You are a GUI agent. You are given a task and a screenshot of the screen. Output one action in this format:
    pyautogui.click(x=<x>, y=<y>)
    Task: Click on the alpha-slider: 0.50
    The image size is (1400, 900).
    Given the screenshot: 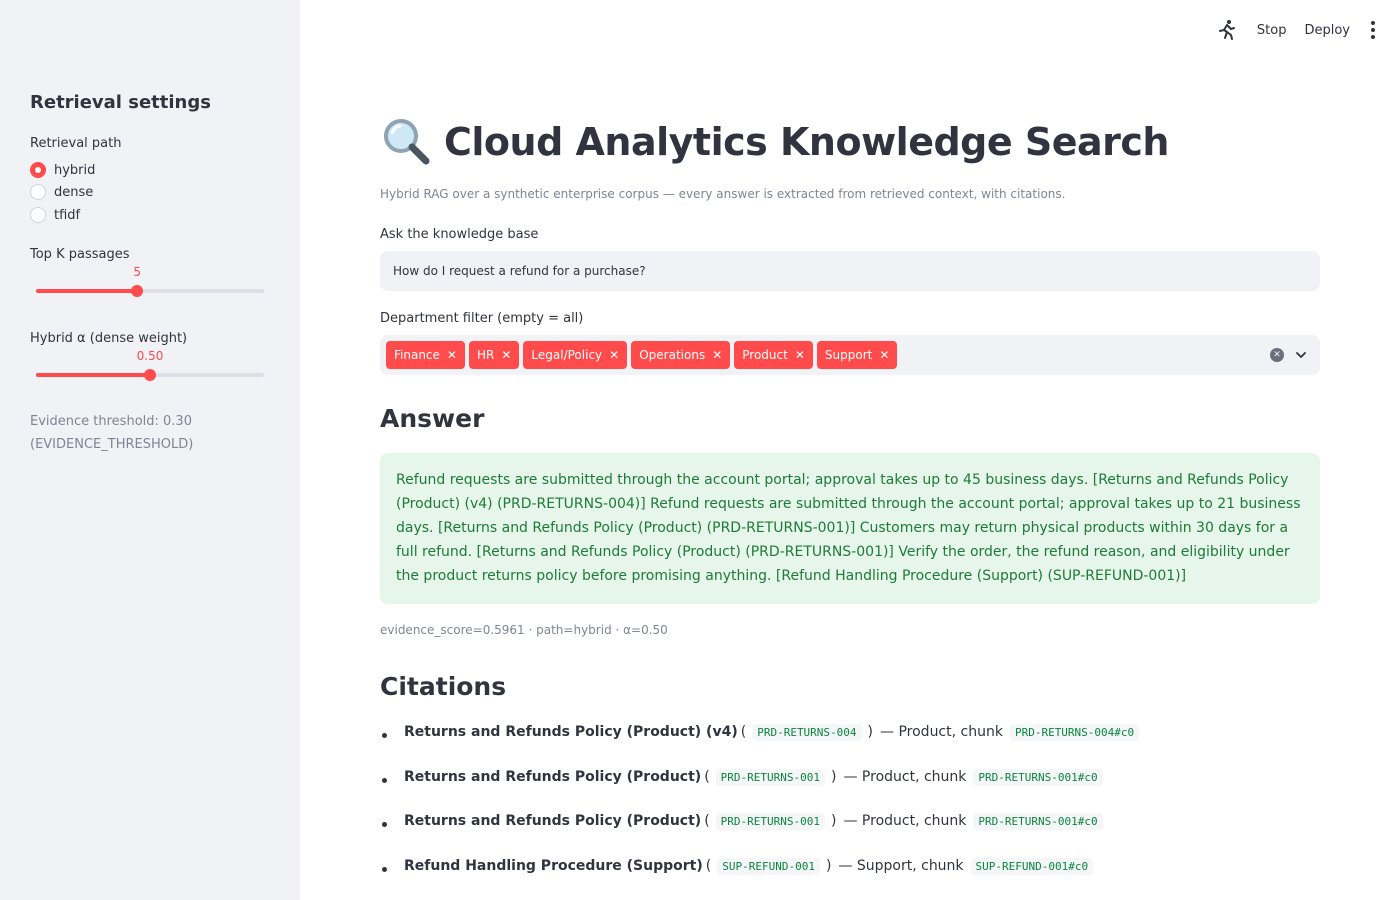 What is the action you would take?
    pyautogui.click(x=150, y=367)
    